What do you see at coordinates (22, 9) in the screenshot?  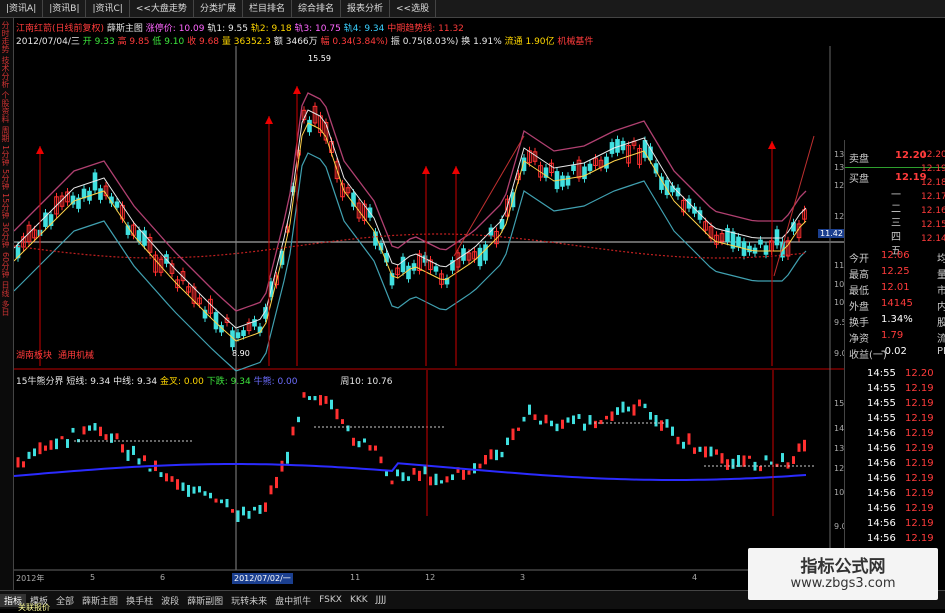 I see `menu-item-0: |资讯A|` at bounding box center [22, 9].